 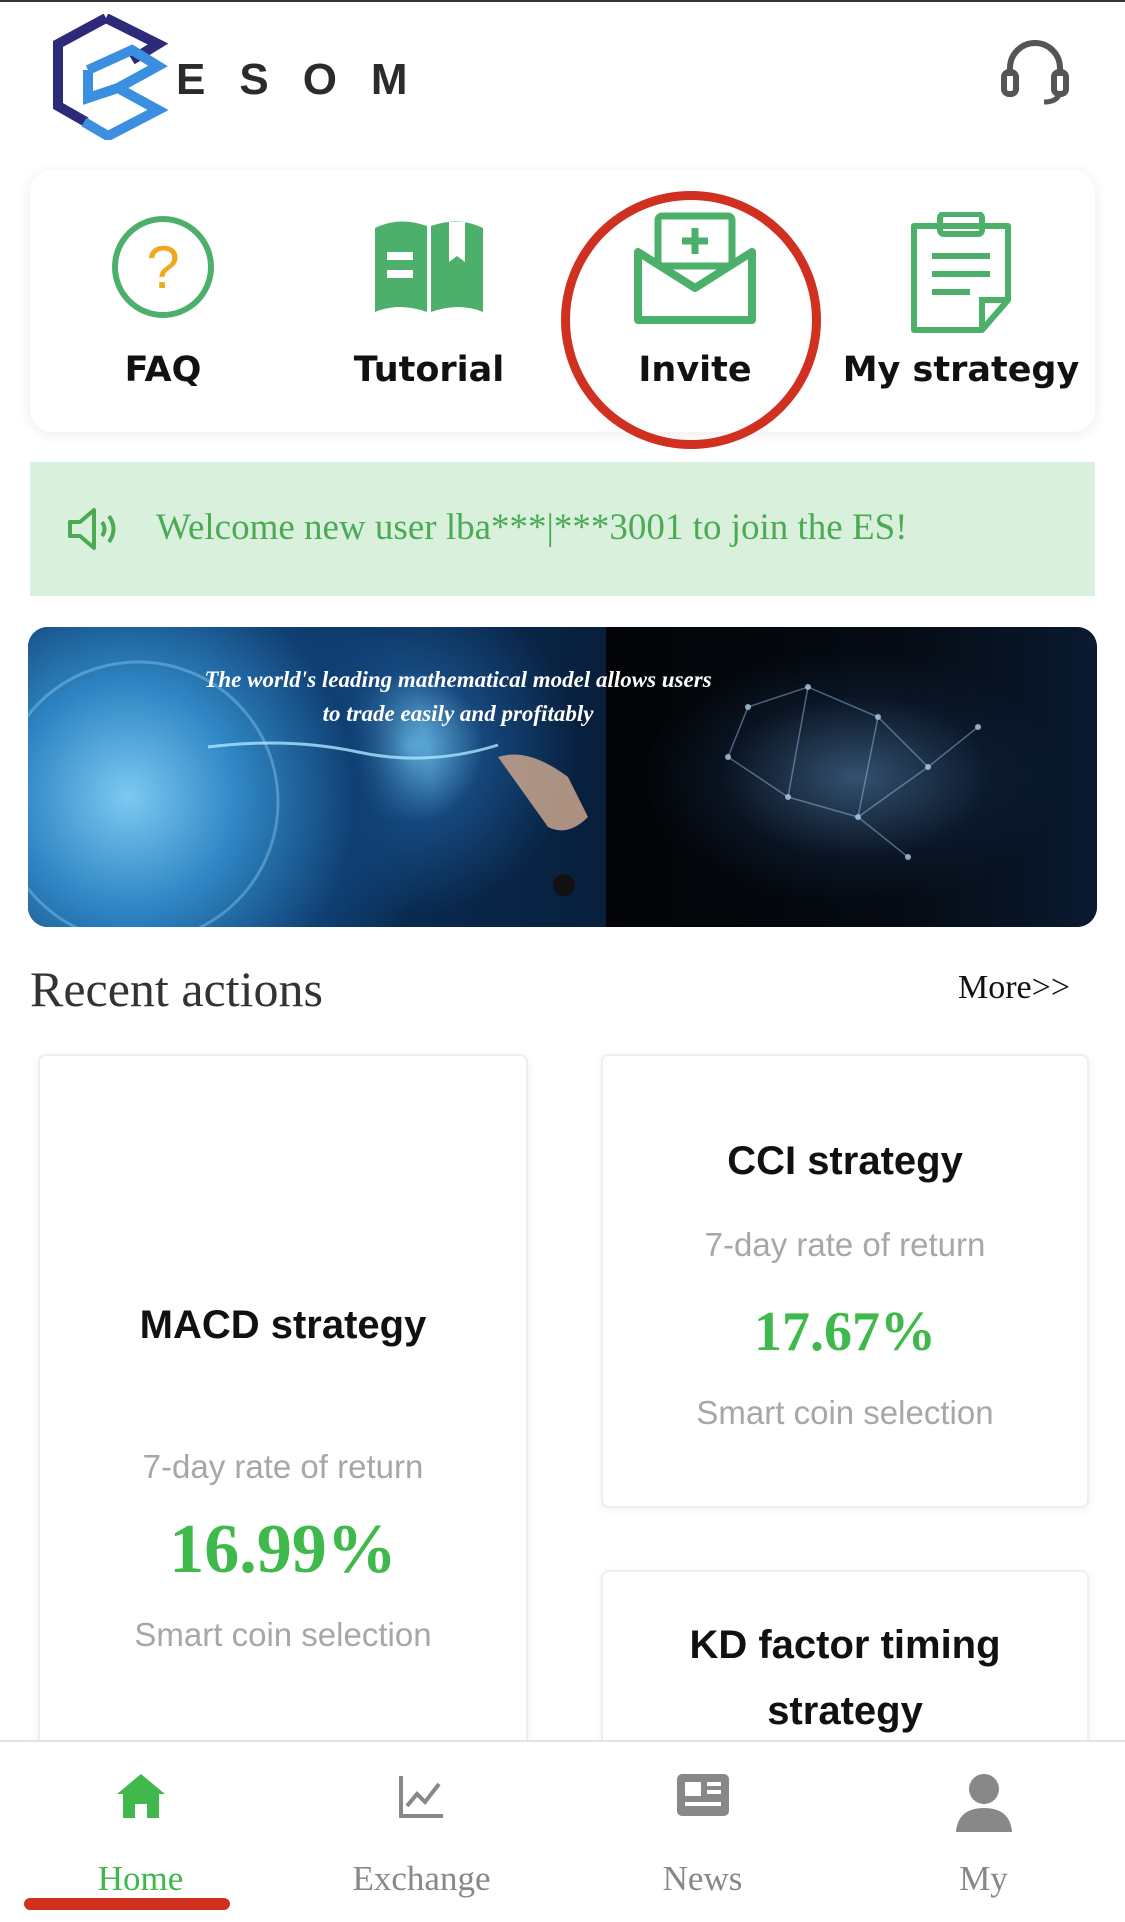 What do you see at coordinates (421, 1832) in the screenshot?
I see `nav-exchange: Exchange` at bounding box center [421, 1832].